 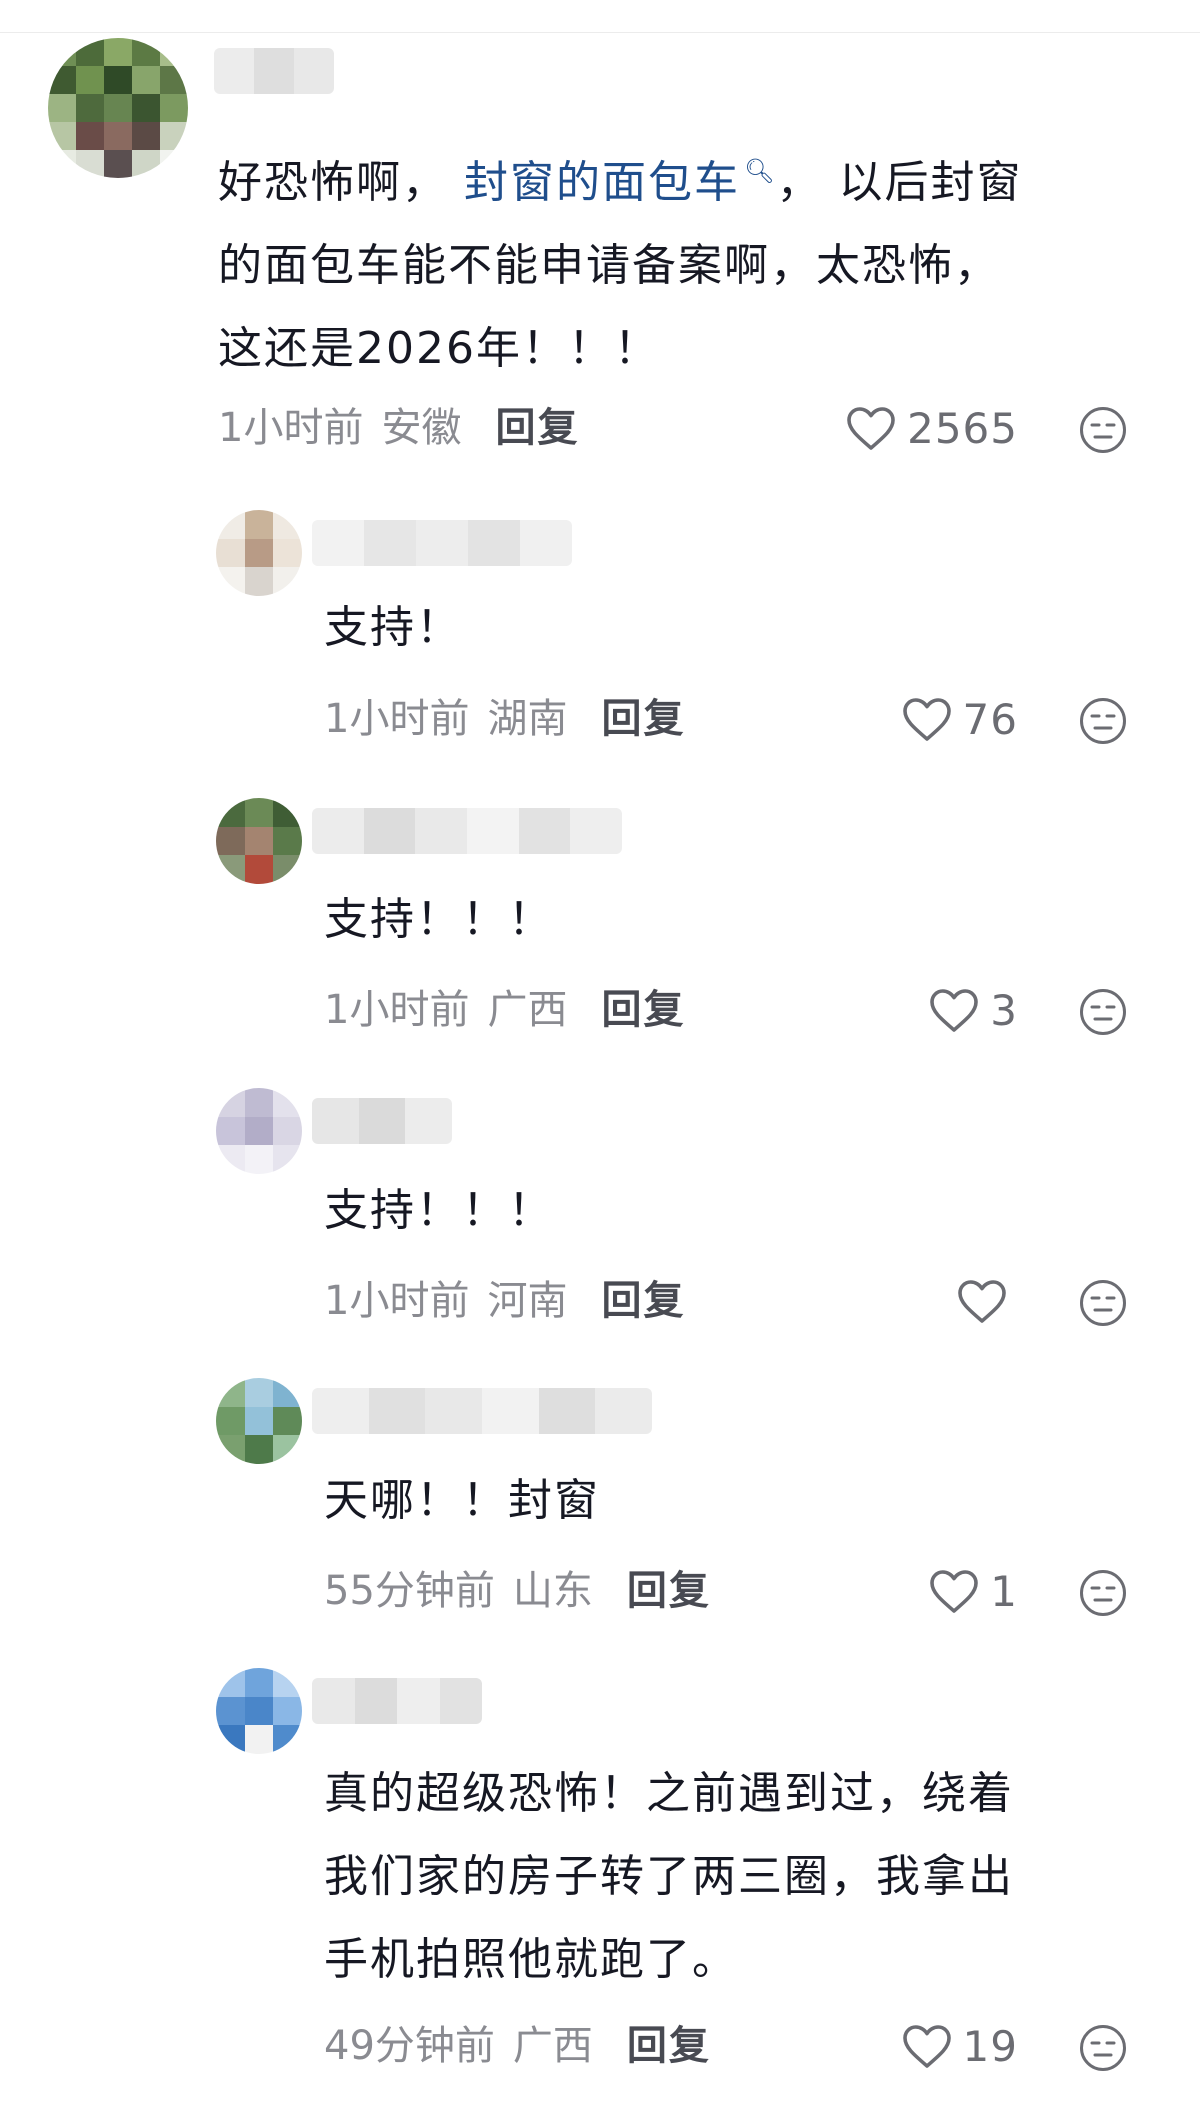 What do you see at coordinates (600, 16) in the screenshot?
I see `top-divider` at bounding box center [600, 16].